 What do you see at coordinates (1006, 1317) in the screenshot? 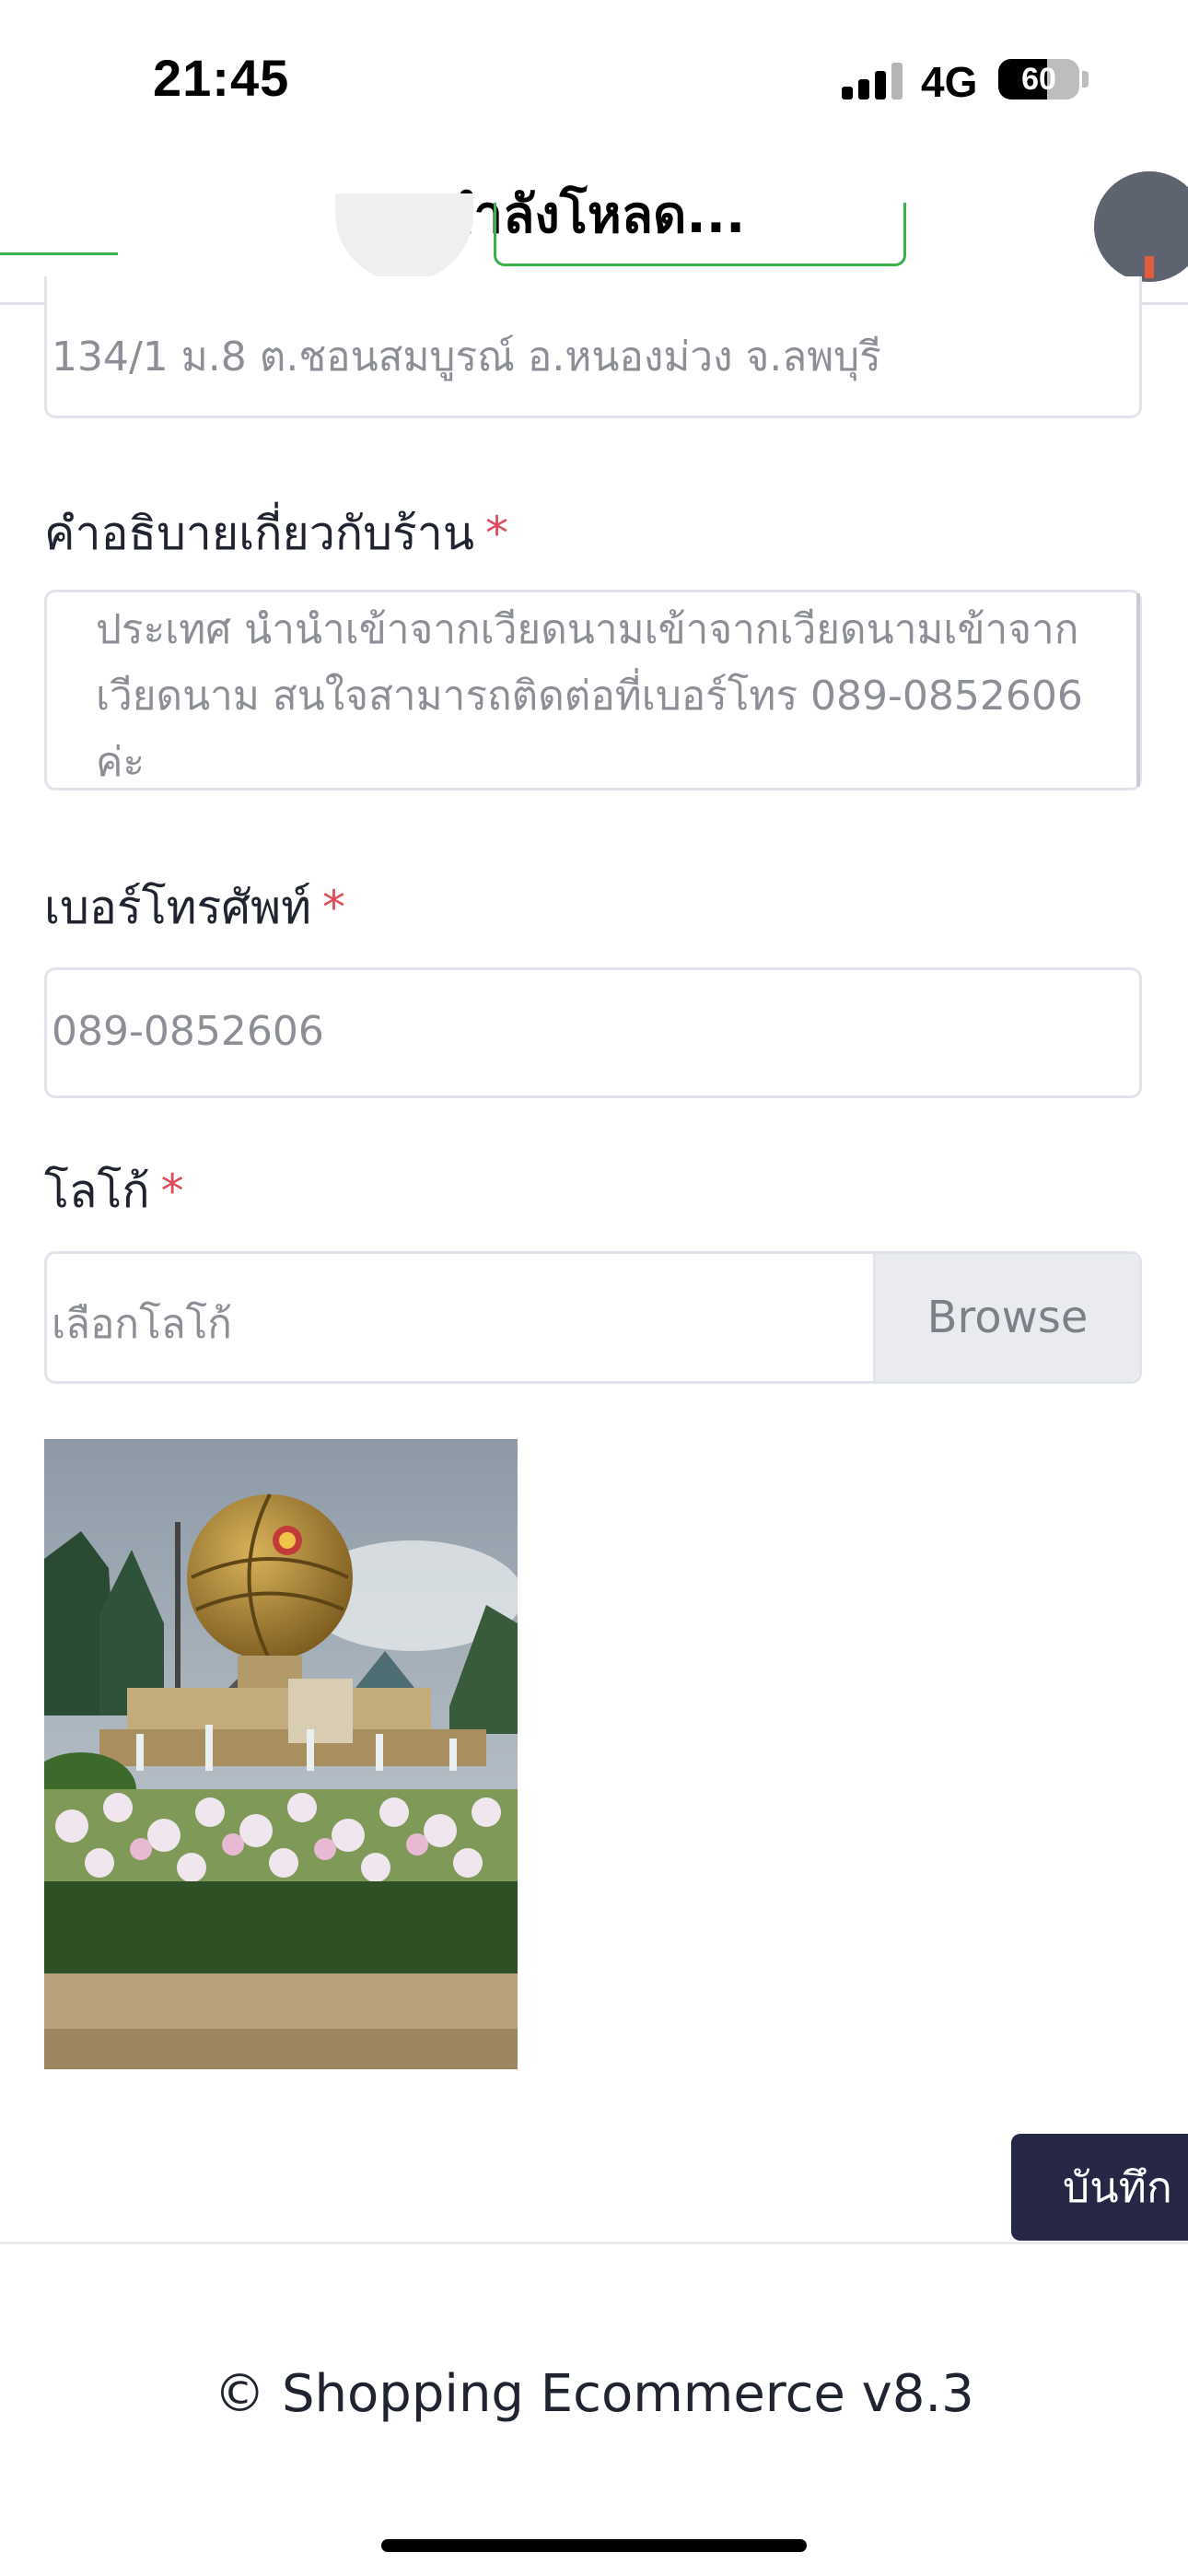
I see `browse-button: Browse` at bounding box center [1006, 1317].